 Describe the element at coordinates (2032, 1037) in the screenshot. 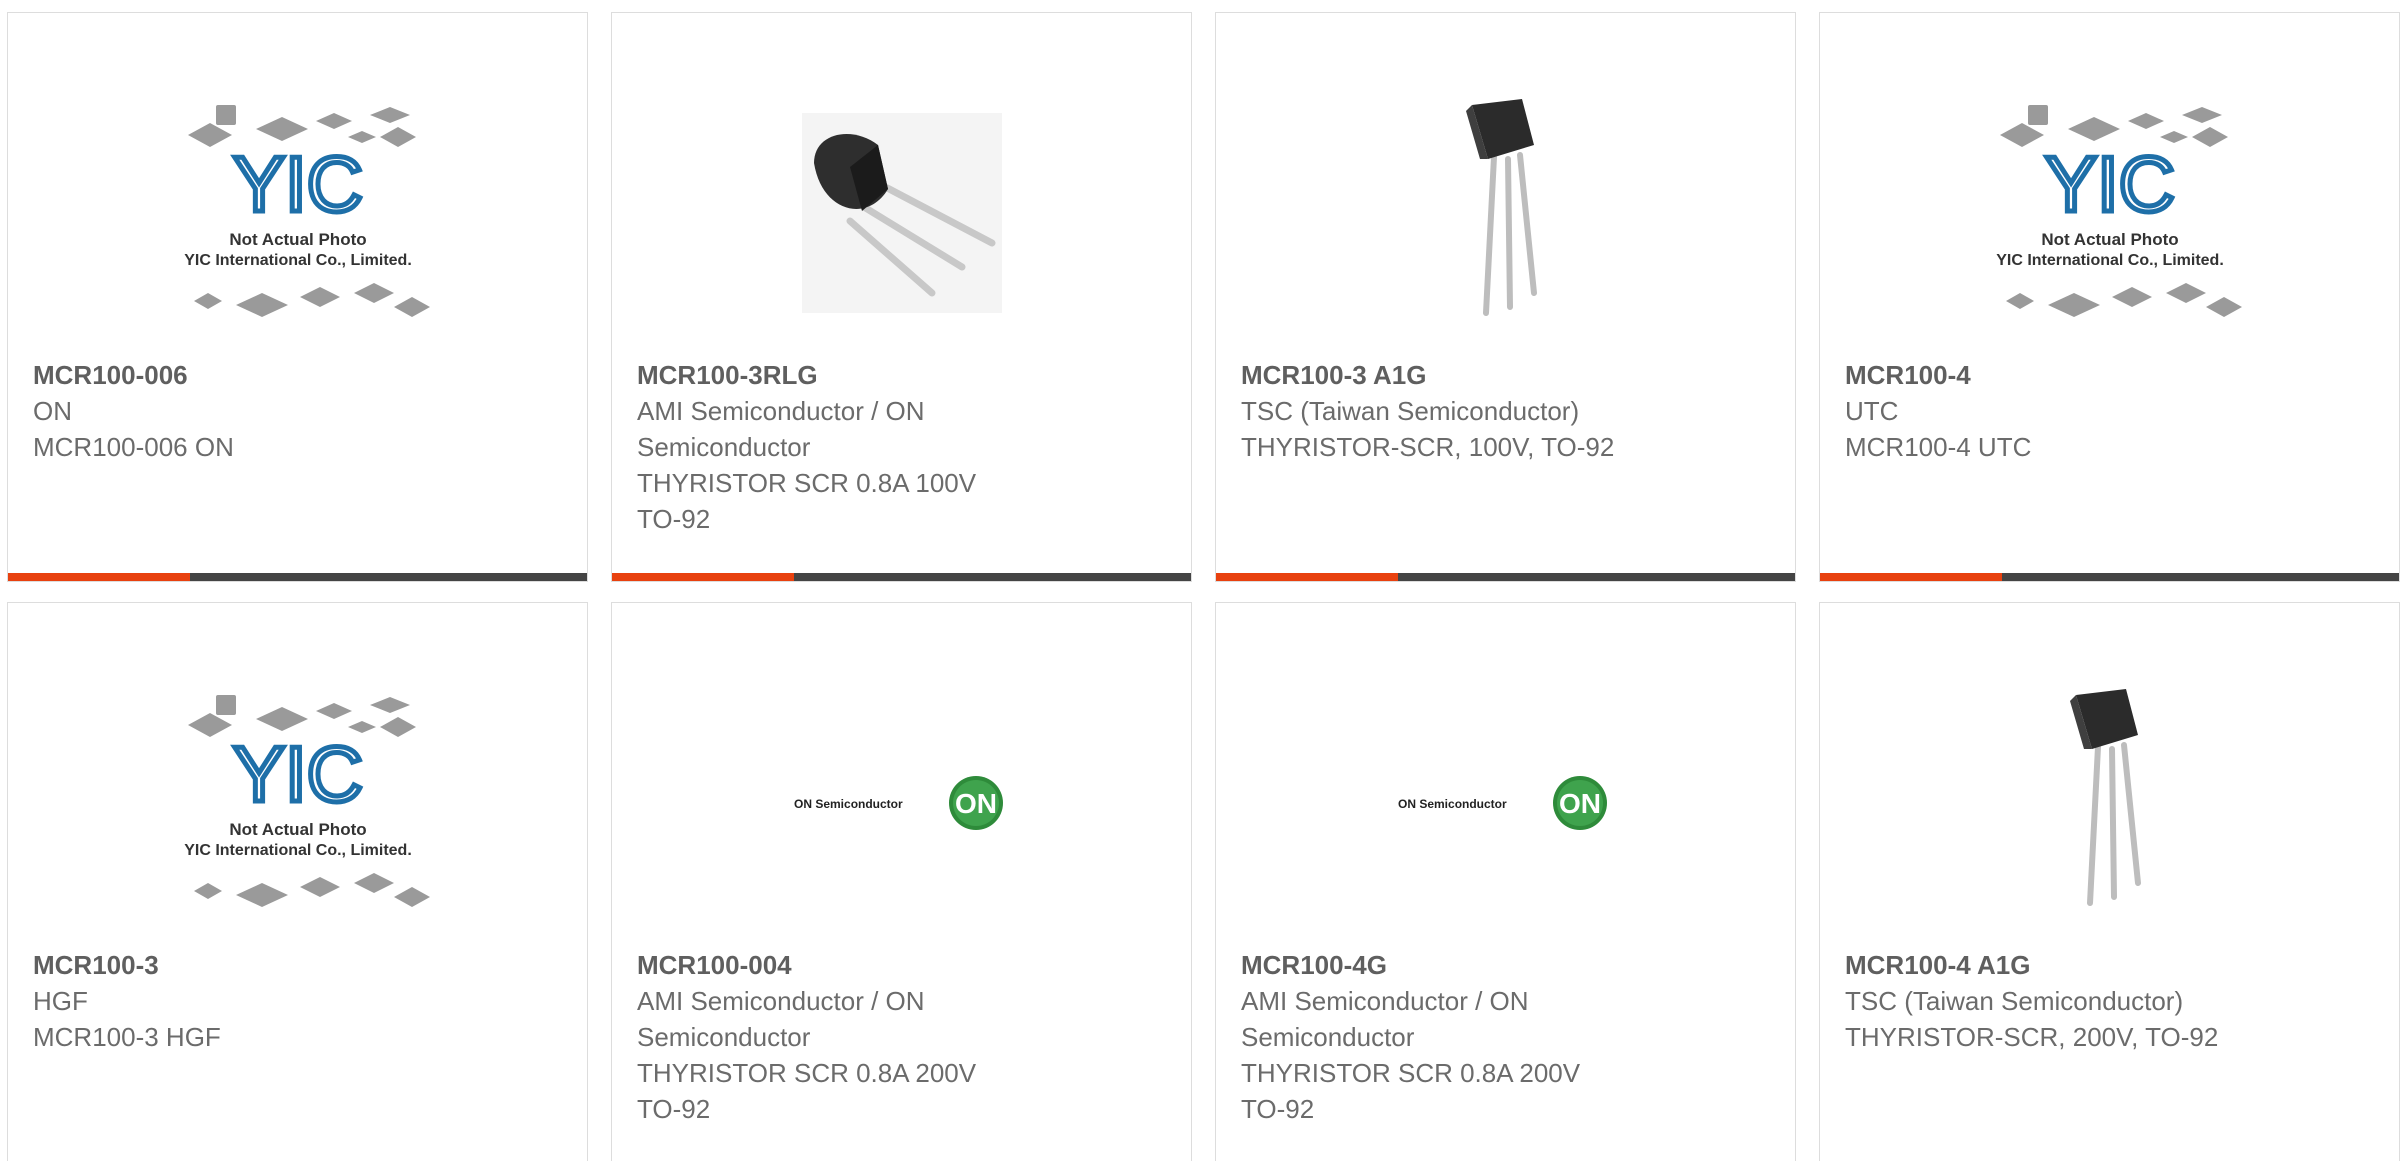

I see `description-label: THYRISTOR-SCR, 200V, TO-92` at that location.